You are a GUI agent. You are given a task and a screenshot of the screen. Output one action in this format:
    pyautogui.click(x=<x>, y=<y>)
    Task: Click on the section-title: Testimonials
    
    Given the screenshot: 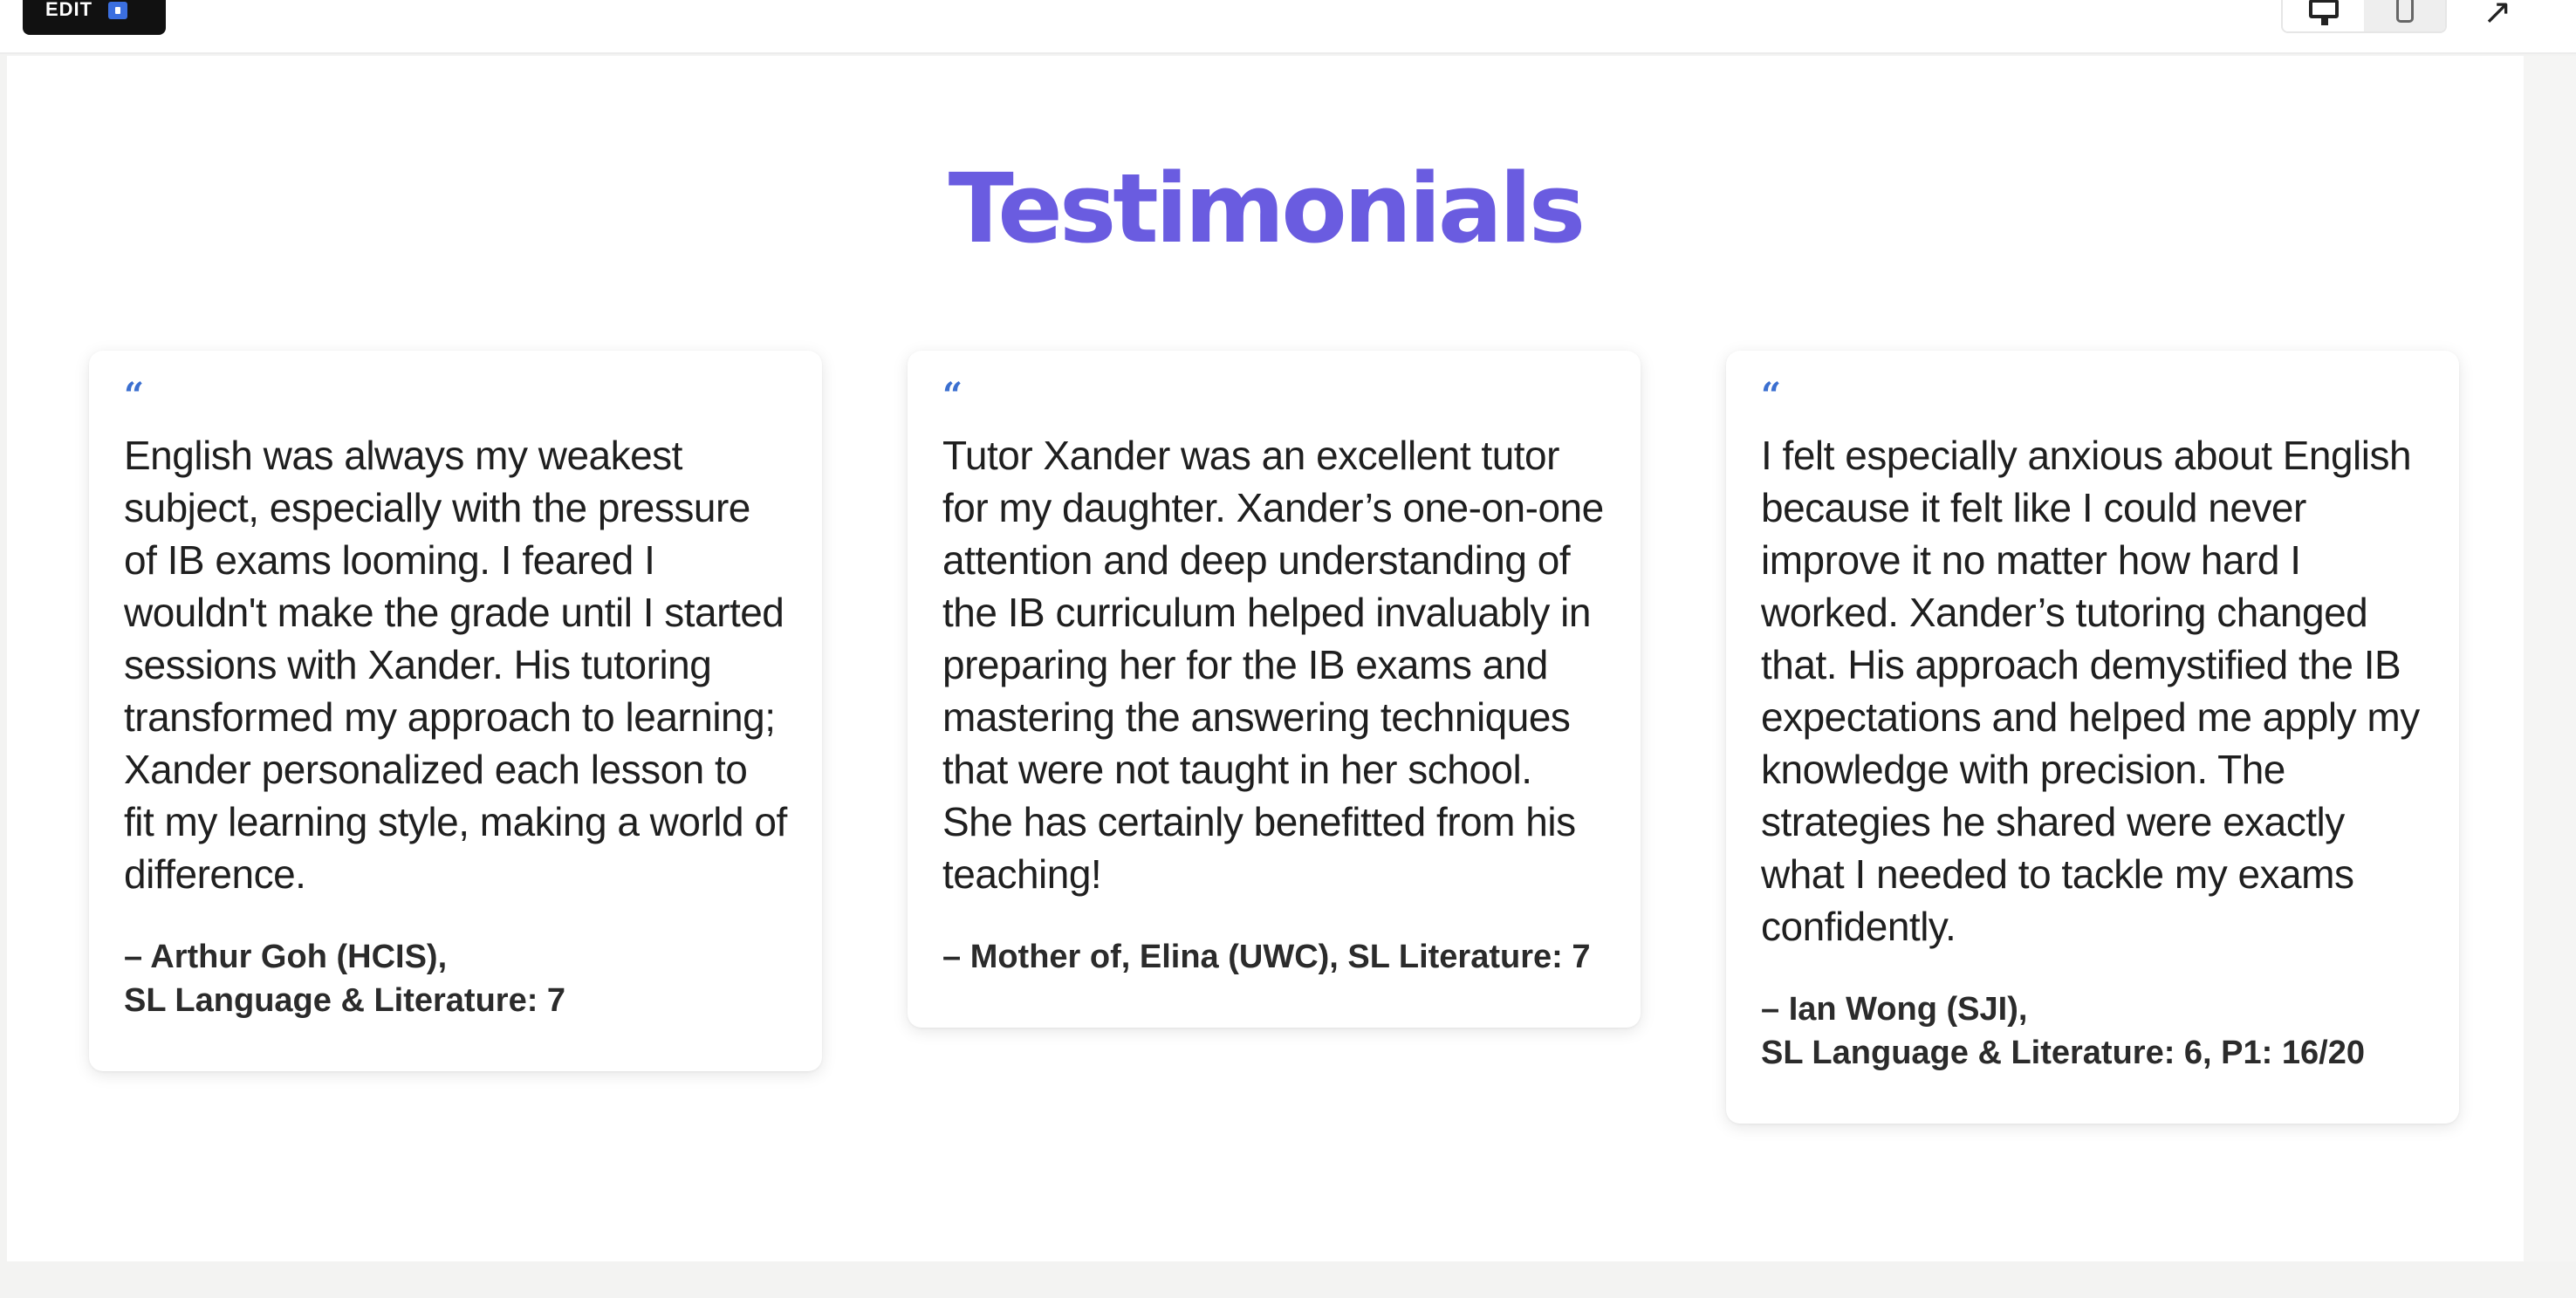 What is the action you would take?
    pyautogui.click(x=1267, y=208)
    